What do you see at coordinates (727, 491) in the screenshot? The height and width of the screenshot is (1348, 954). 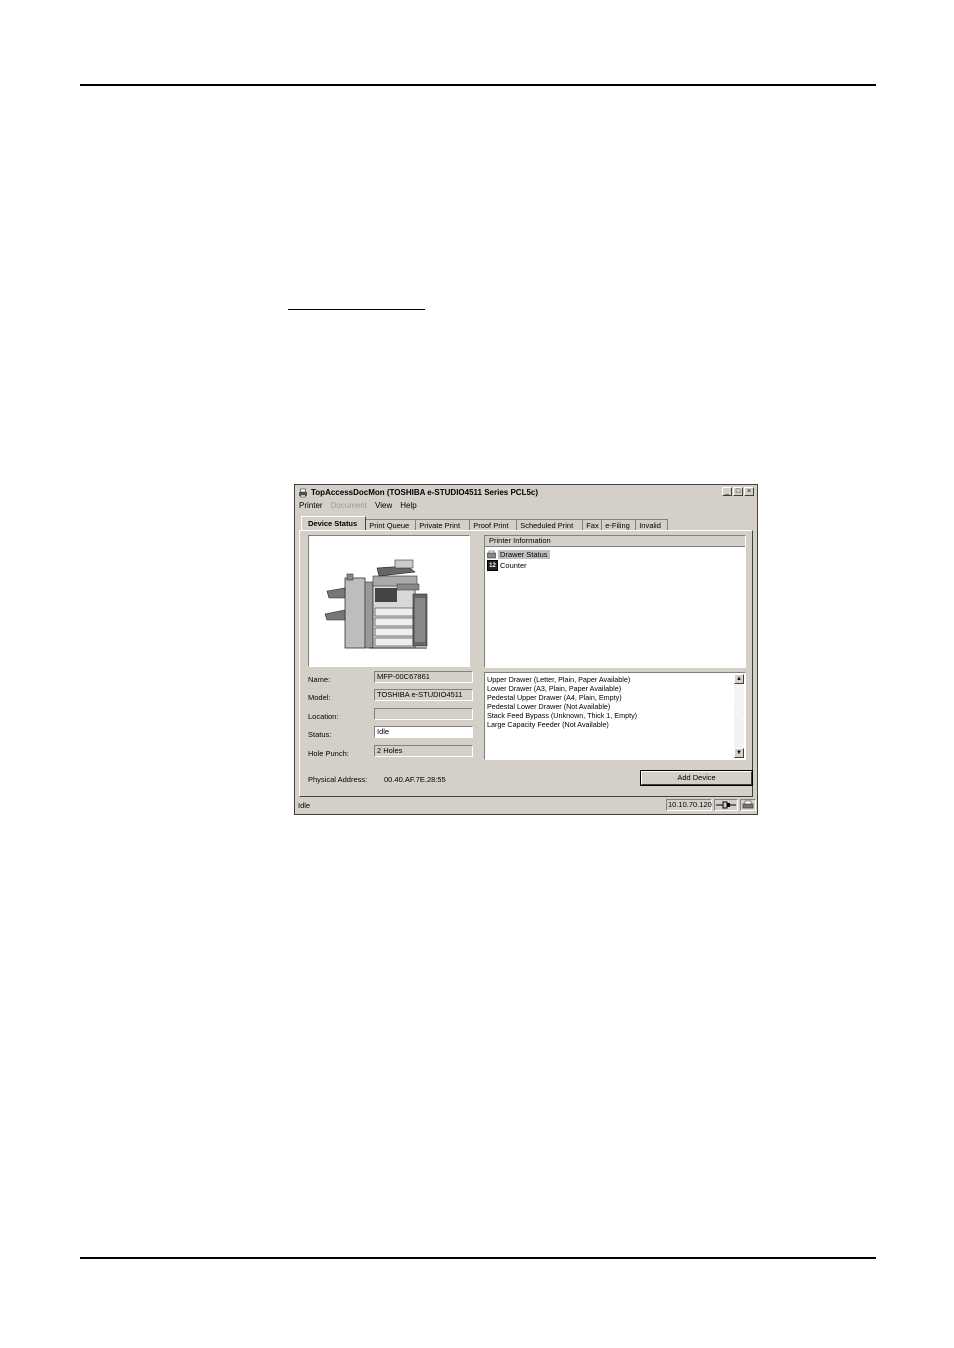 I see `minimize-button: _` at bounding box center [727, 491].